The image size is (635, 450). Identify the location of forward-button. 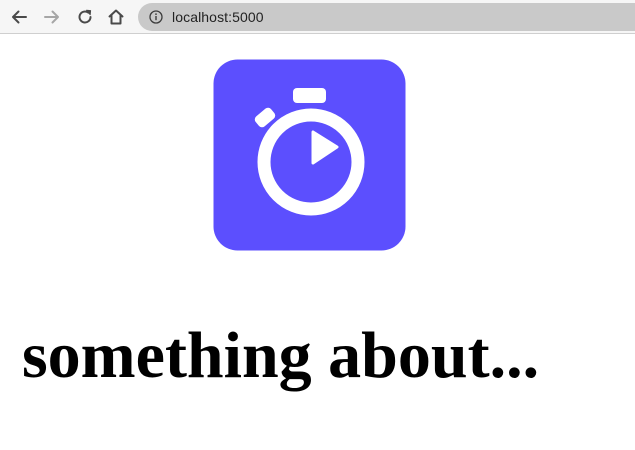
(52, 17).